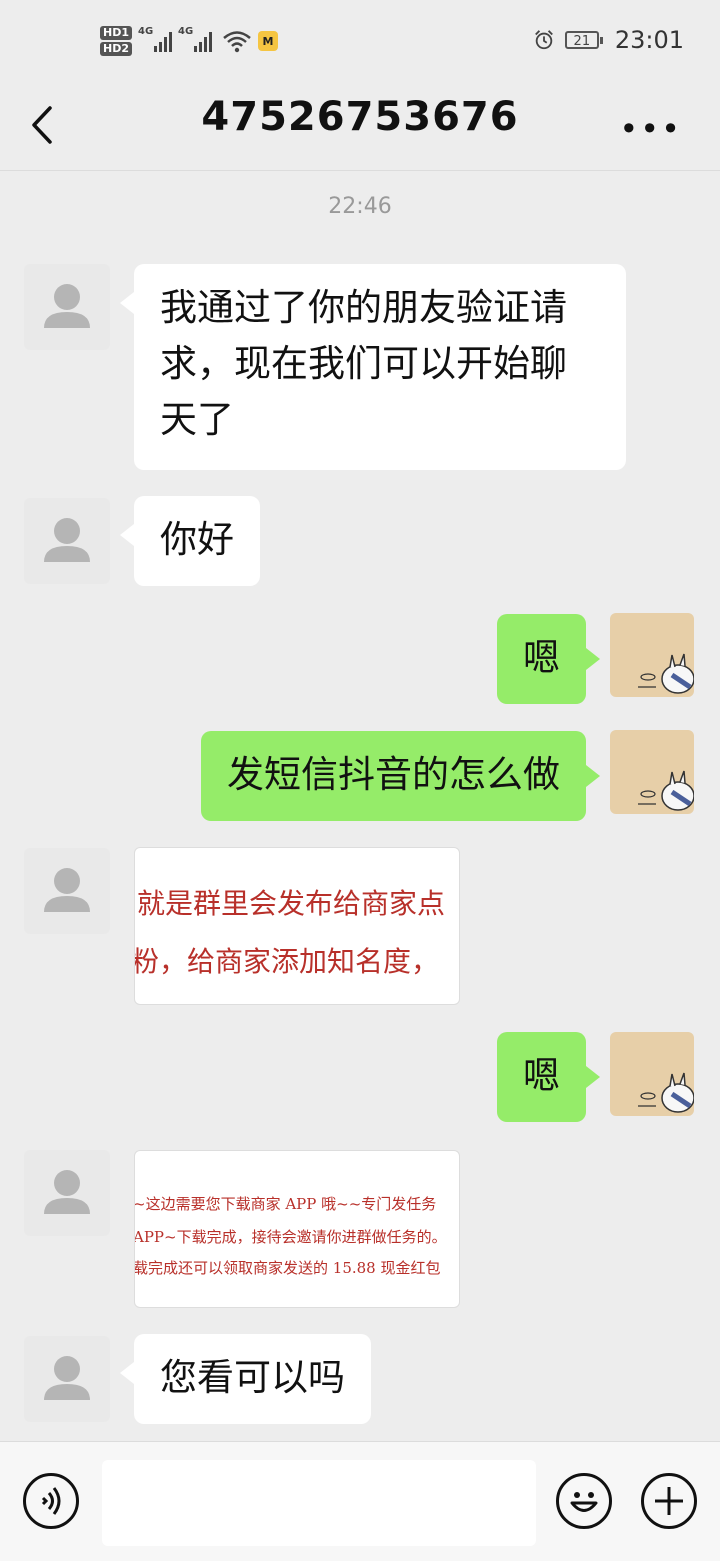  What do you see at coordinates (116, 41) in the screenshot?
I see `hd-indicator: HD1 HD2` at bounding box center [116, 41].